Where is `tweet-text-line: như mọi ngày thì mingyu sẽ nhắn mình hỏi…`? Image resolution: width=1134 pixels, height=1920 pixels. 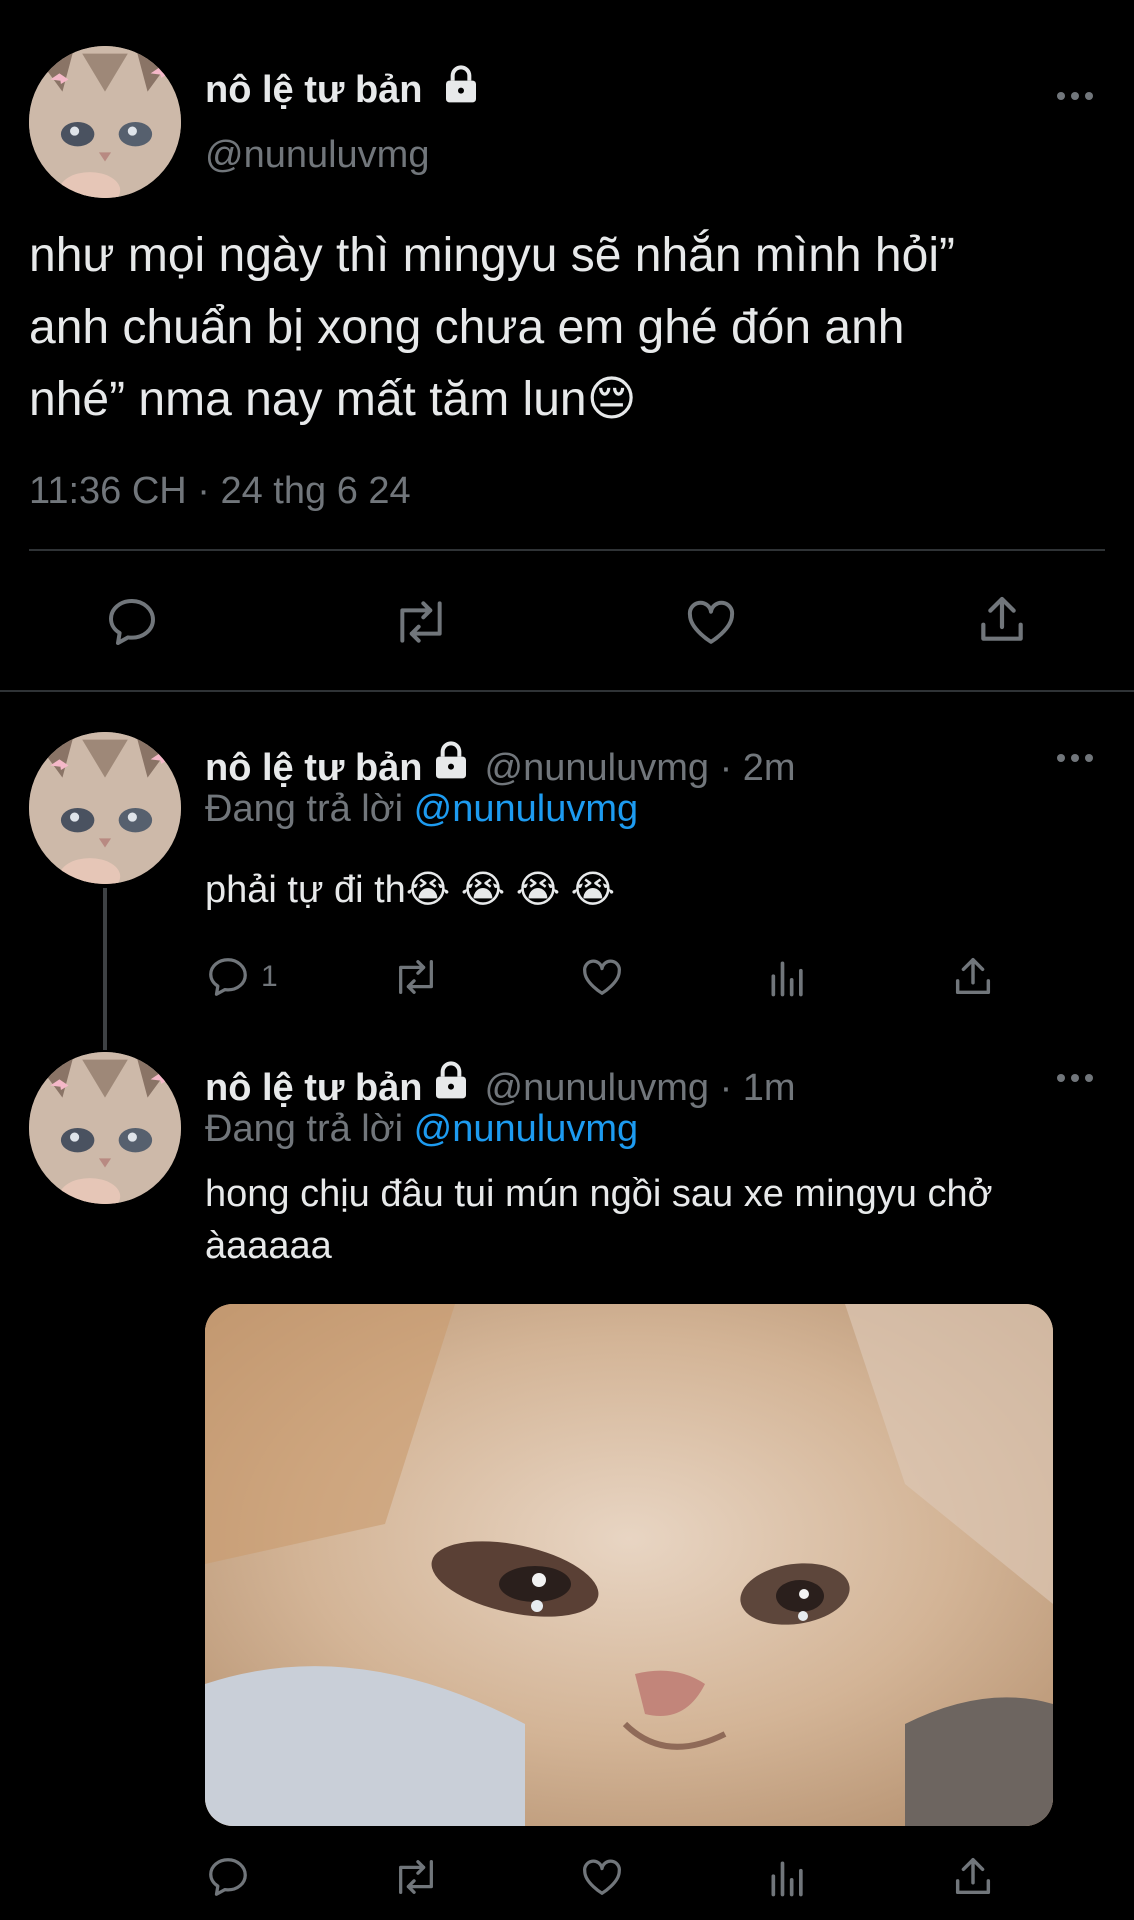 tweet-text-line: như mọi ngày thì mingyu sẽ nhắn mình hỏi… is located at coordinates (492, 255).